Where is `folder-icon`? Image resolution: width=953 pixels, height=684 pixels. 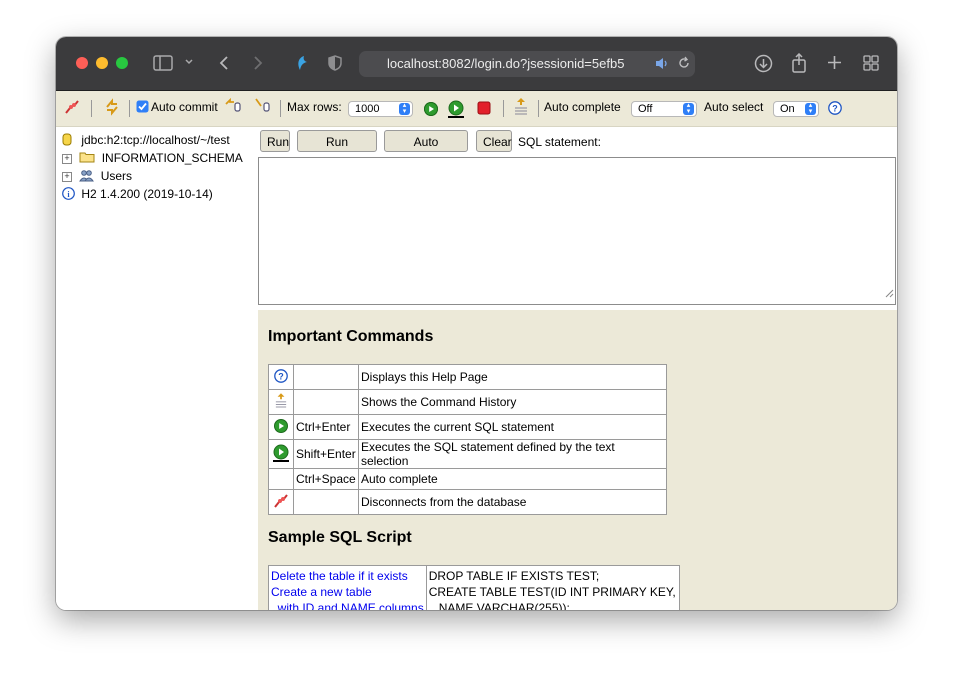 folder-icon is located at coordinates (88, 158).